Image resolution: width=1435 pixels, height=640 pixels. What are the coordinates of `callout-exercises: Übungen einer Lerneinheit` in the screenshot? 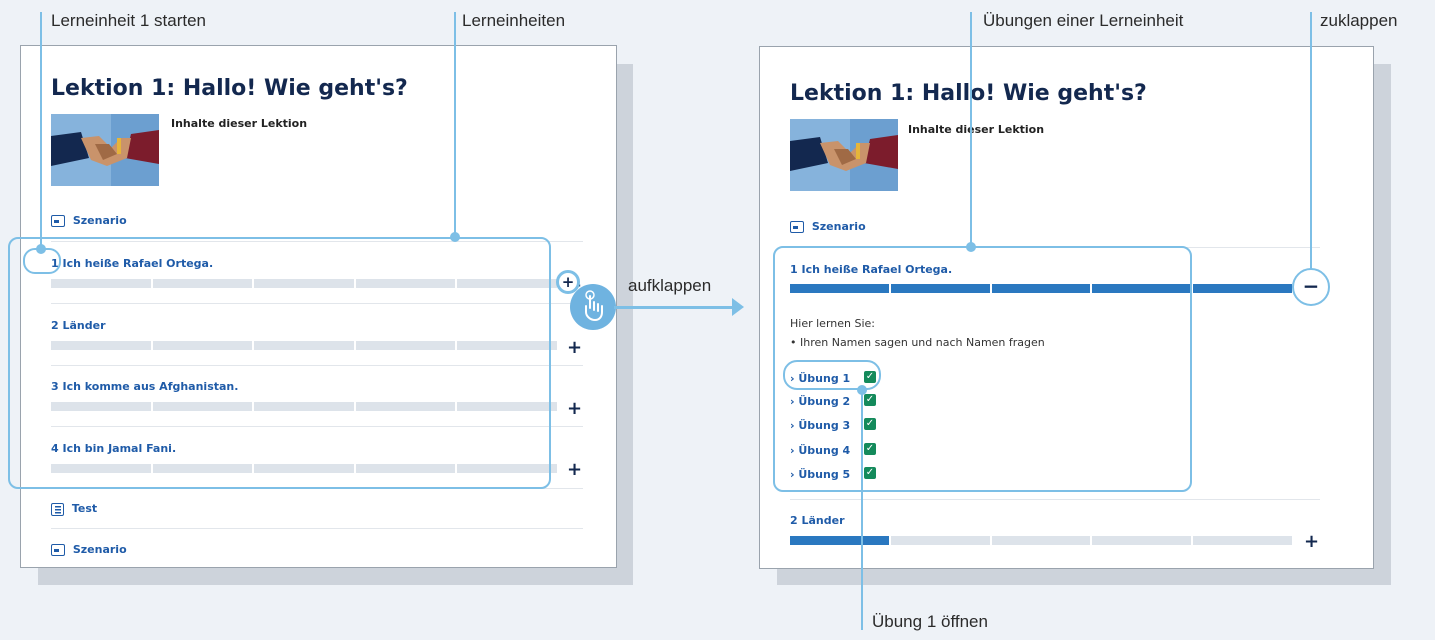 It's located at (1083, 20).